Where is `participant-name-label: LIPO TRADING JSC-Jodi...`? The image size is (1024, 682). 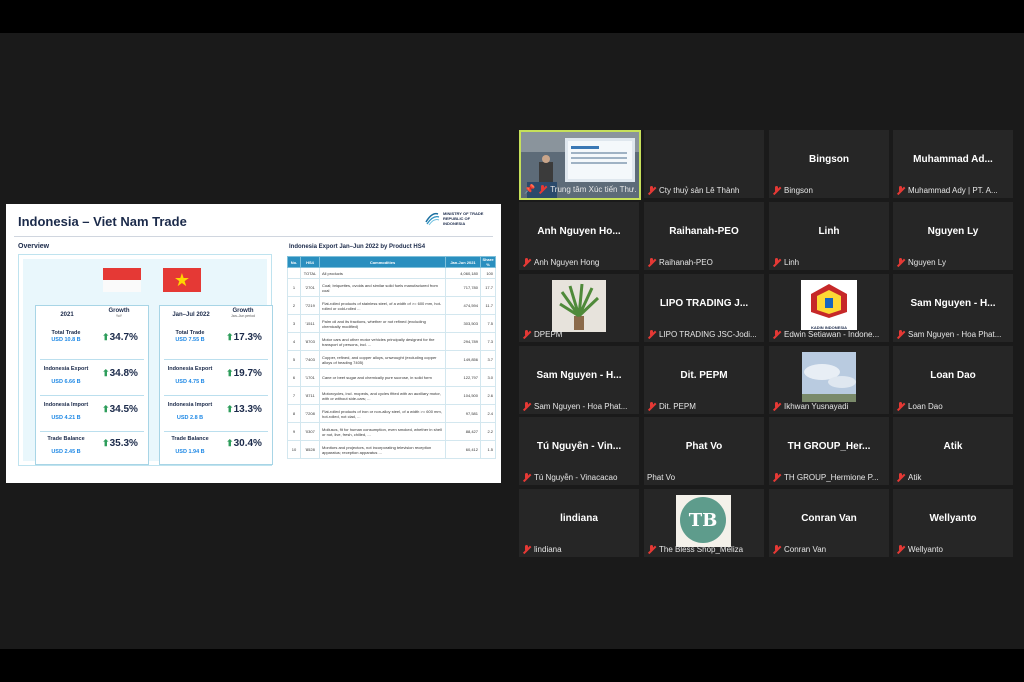
participant-name-label: LIPO TRADING JSC-Jodi... is located at coordinates (704, 334).